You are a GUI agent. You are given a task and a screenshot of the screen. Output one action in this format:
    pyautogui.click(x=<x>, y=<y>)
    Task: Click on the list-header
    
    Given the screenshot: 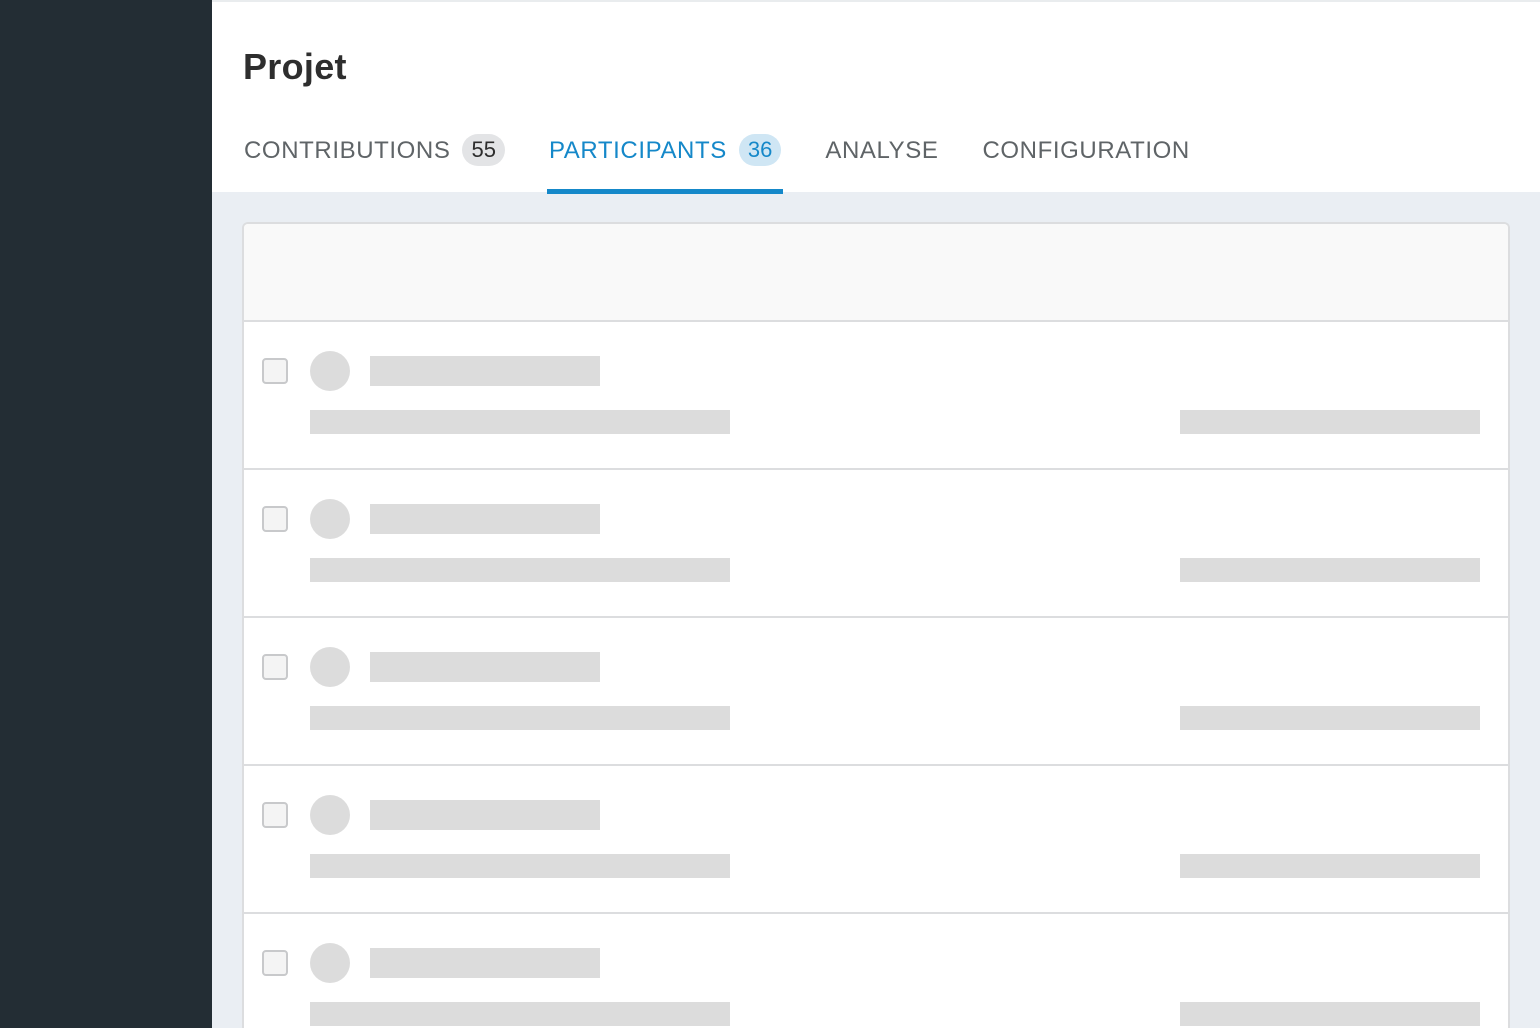 What is the action you would take?
    pyautogui.click(x=876, y=273)
    